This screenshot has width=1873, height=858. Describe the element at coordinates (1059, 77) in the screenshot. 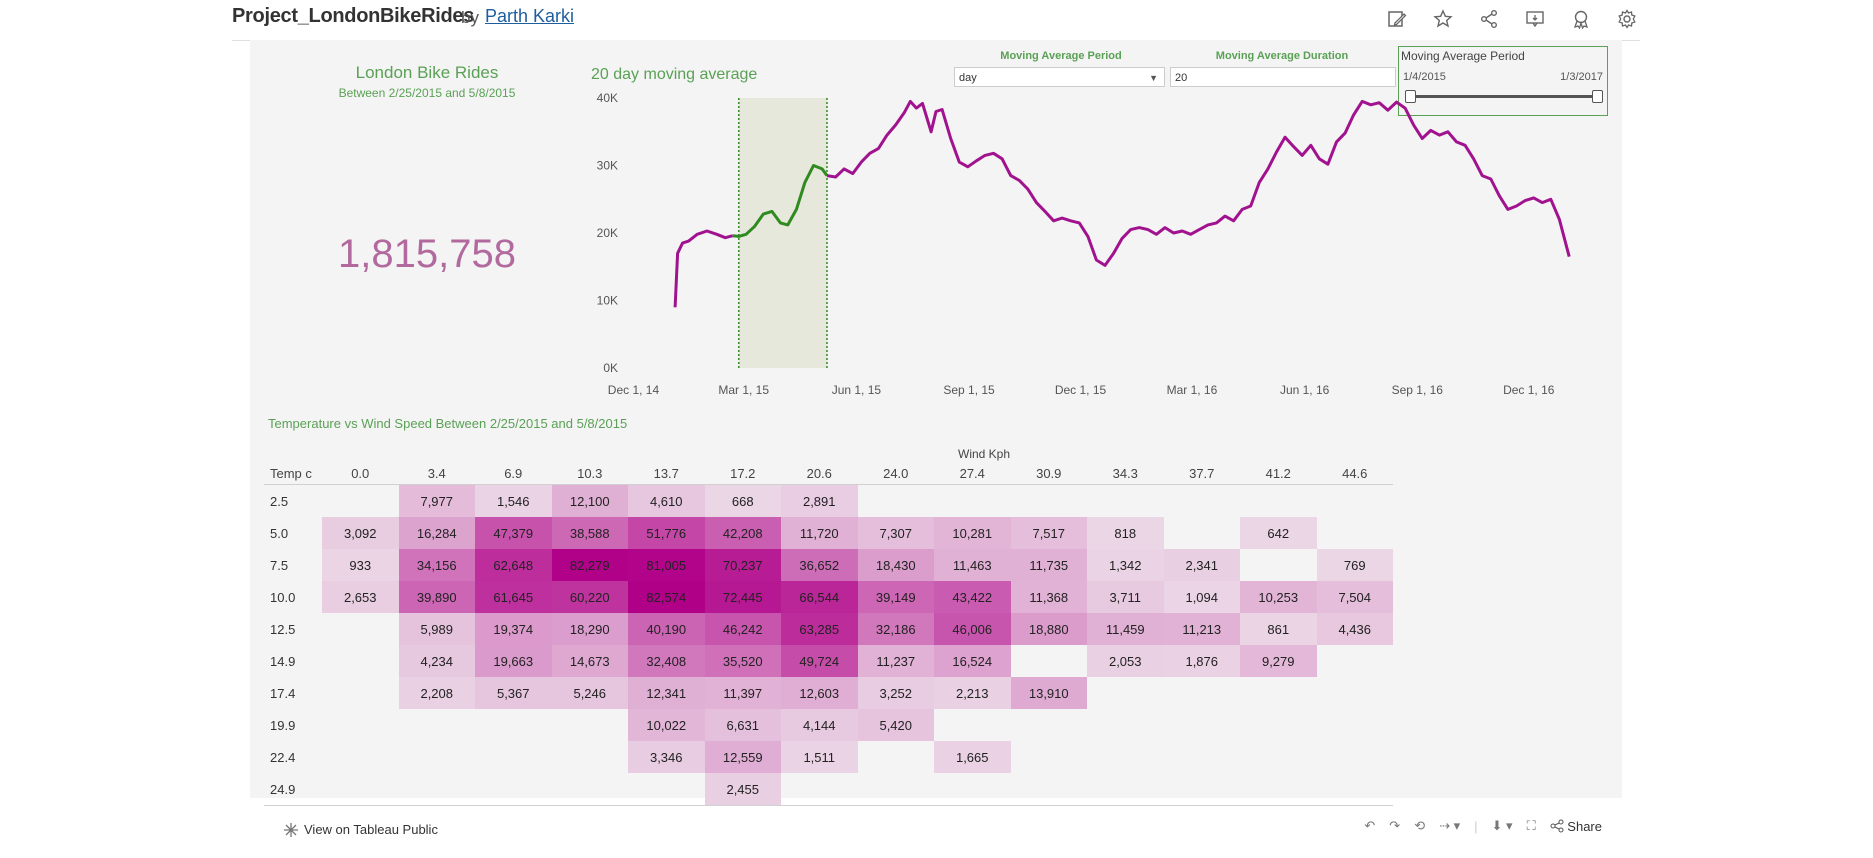

I see `period-dropdown: day ▼` at that location.